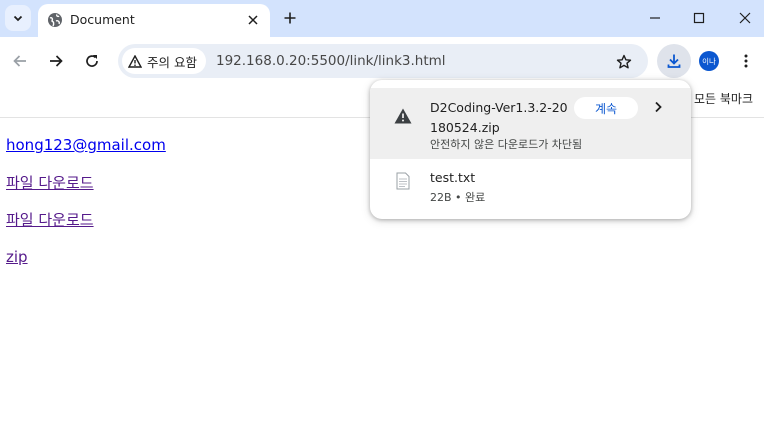 The height and width of the screenshot is (445, 764). What do you see at coordinates (102, 19) in the screenshot?
I see `tab-title: Document` at bounding box center [102, 19].